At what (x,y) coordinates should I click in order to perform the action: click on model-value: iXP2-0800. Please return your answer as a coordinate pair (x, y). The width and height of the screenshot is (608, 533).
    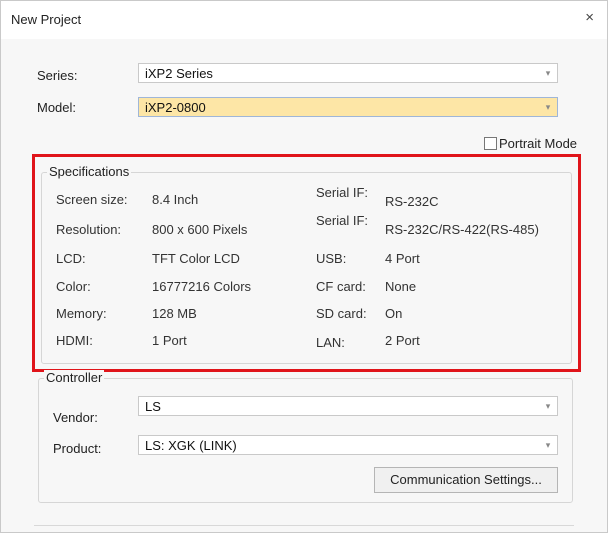
    Looking at the image, I should click on (175, 107).